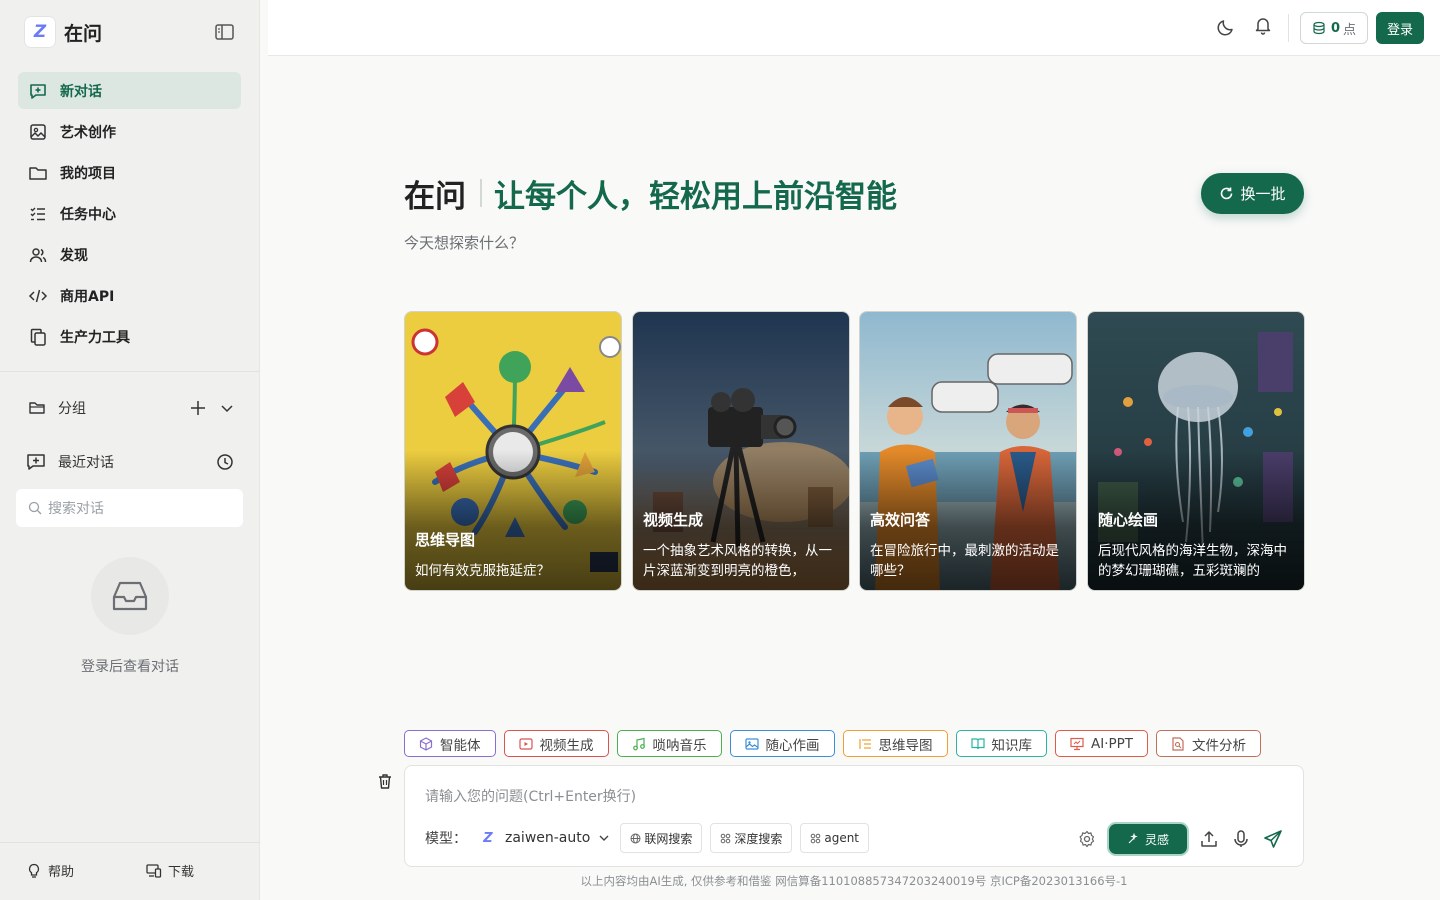  Describe the element at coordinates (482, 571) in the screenshot. I see `card-description: 如何有效克服拖延症？` at that location.